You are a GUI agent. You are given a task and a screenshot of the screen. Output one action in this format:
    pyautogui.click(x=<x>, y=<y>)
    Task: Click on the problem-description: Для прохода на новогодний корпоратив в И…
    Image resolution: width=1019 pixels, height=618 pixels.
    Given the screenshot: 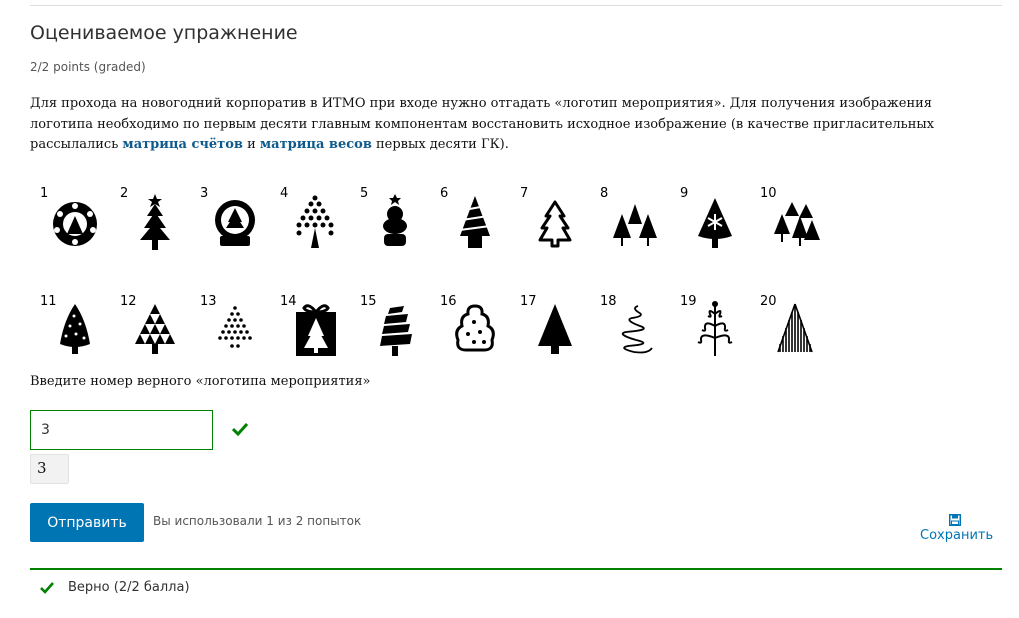 What is the action you would take?
    pyautogui.click(x=482, y=124)
    